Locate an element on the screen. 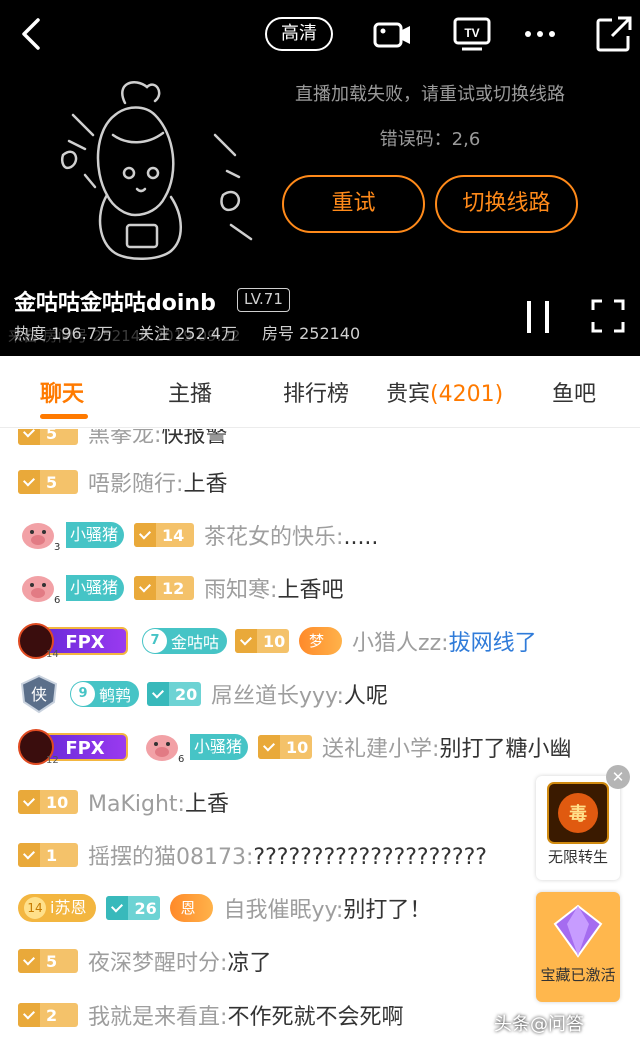 This screenshot has height=1046, width=640. svg-text: TV is located at coordinates (471, 33).